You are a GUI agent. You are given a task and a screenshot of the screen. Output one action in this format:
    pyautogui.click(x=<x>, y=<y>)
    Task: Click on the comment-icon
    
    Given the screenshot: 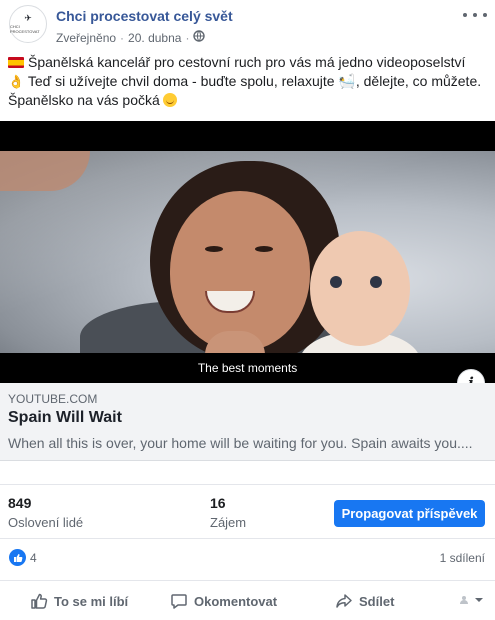 What is the action you would take?
    pyautogui.click(x=179, y=601)
    